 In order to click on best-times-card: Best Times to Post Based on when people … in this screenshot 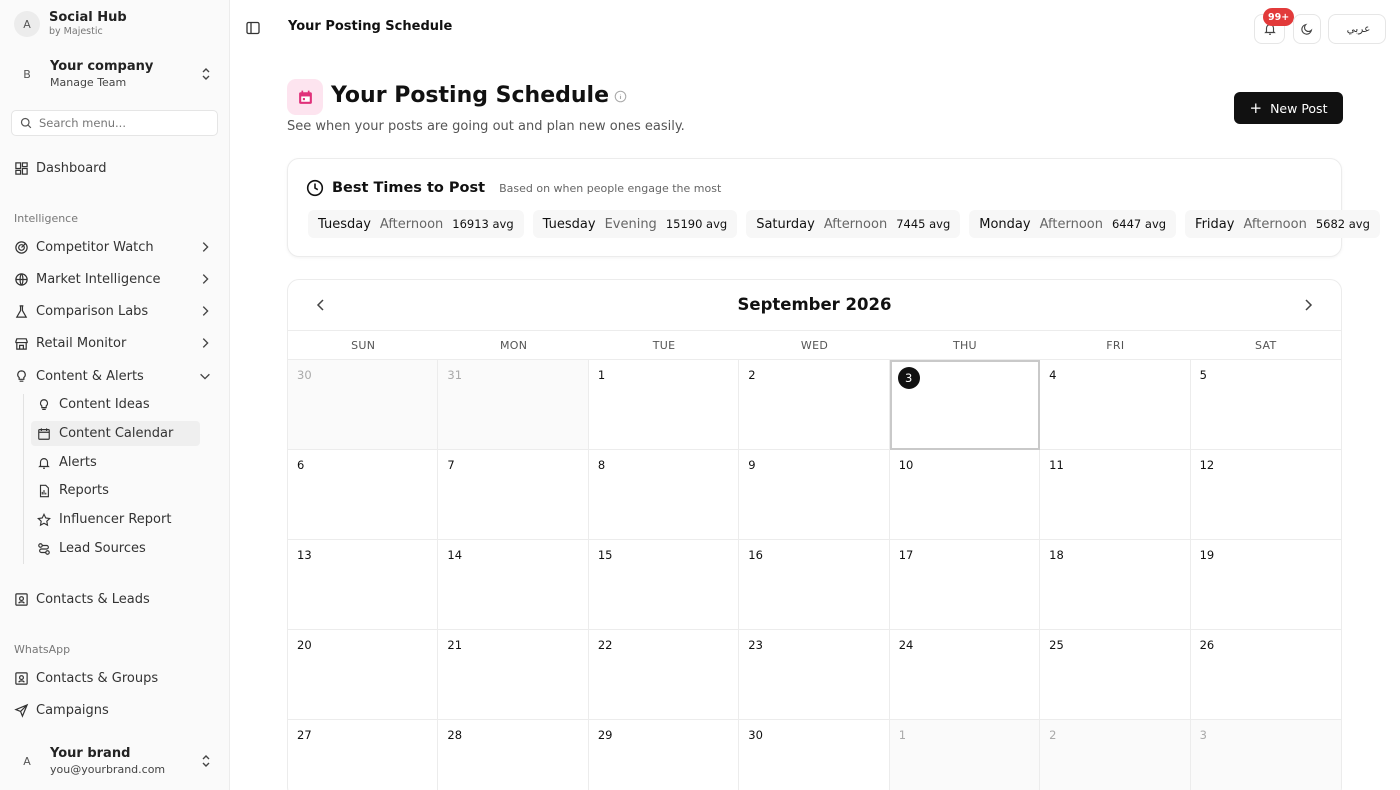, I will do `click(833, 207)`.